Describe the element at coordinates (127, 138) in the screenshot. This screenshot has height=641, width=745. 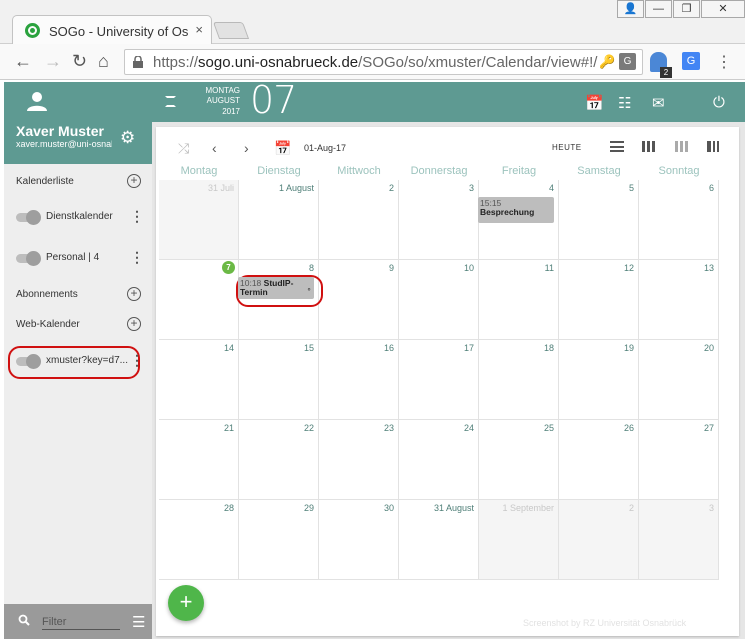
I see `gear-icon: ⚙` at that location.